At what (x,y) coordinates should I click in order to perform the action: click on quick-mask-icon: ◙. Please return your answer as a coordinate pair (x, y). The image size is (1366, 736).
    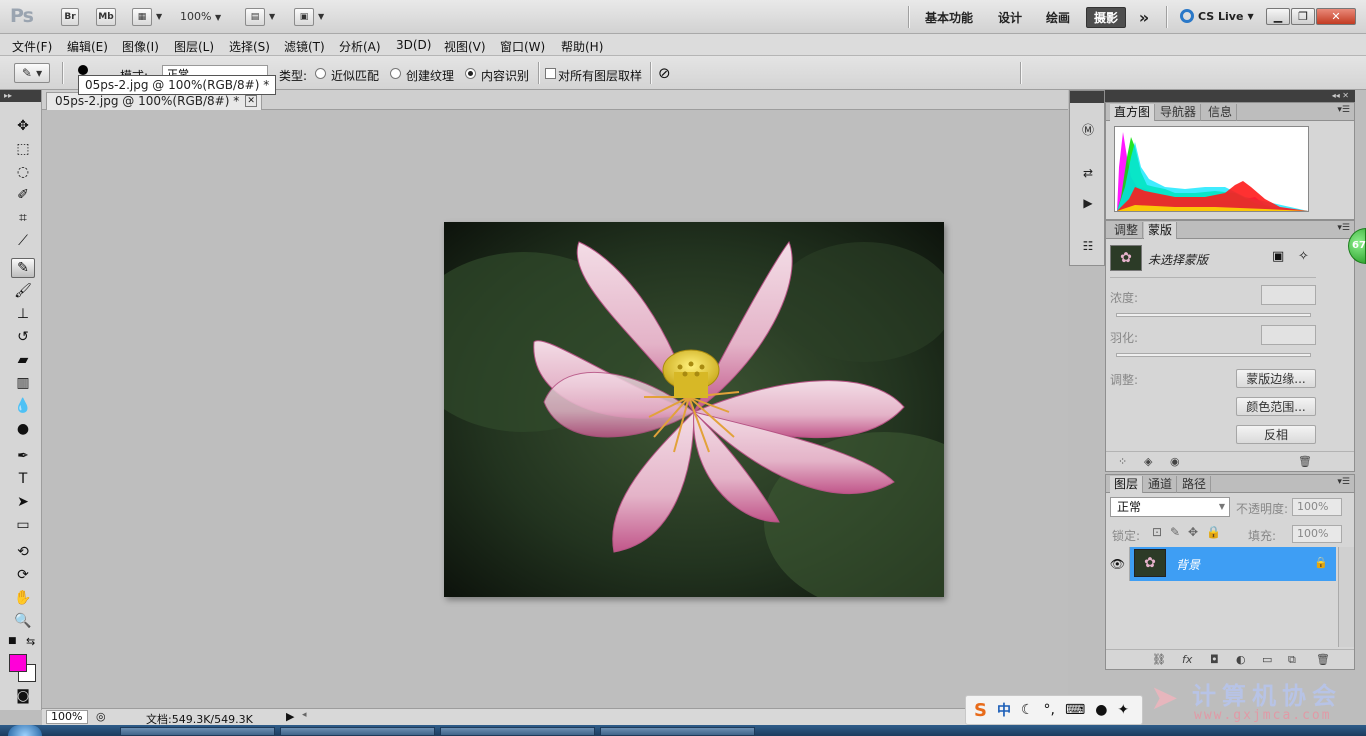
    Looking at the image, I should click on (23, 696).